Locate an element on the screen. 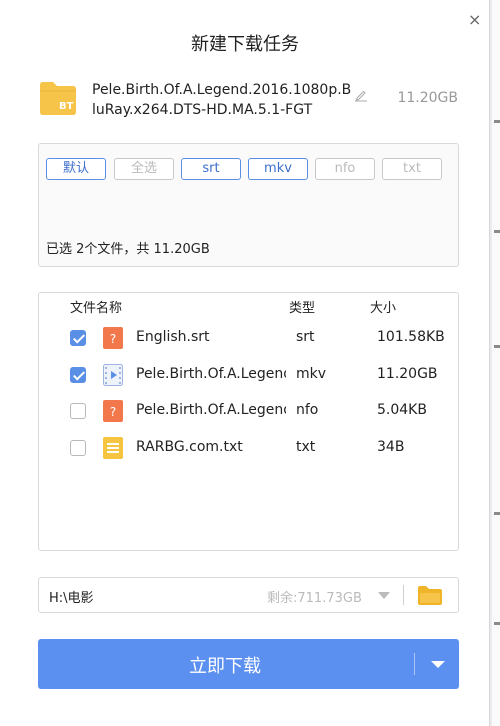 The width and height of the screenshot is (500, 726). file-size: 34B is located at coordinates (391, 447).